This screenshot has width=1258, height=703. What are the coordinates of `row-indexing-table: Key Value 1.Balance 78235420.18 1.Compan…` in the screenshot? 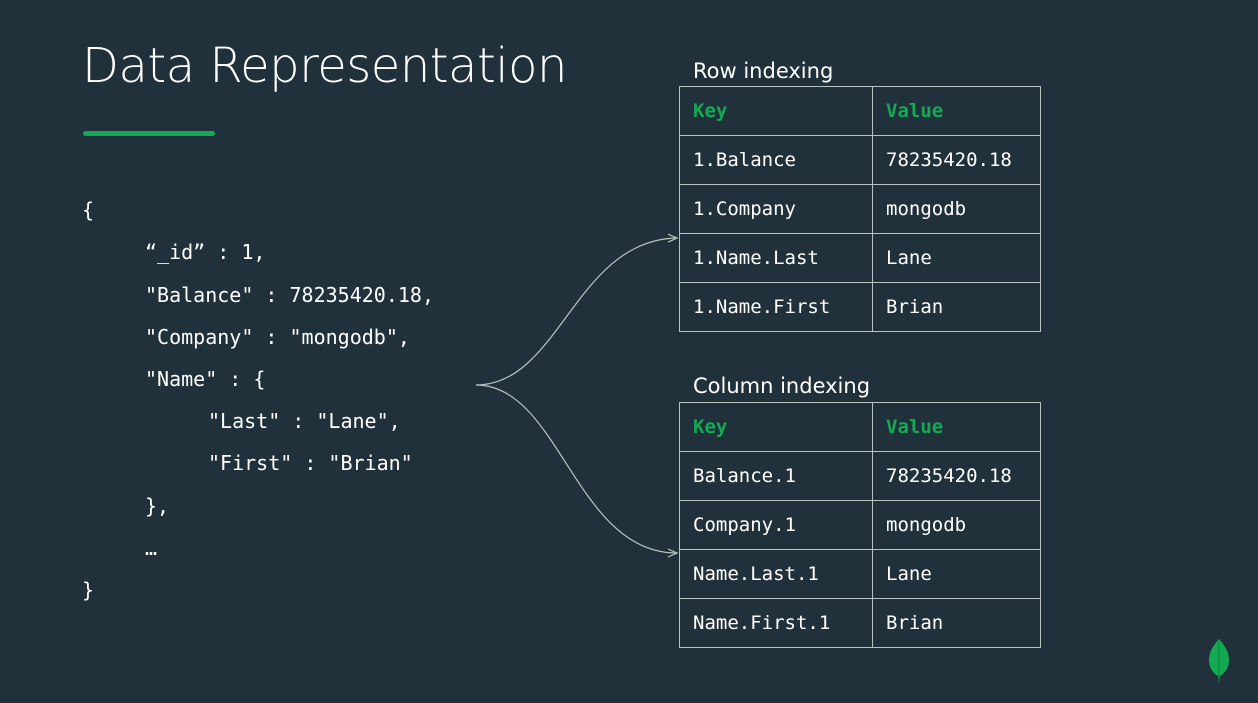 It's located at (860, 209).